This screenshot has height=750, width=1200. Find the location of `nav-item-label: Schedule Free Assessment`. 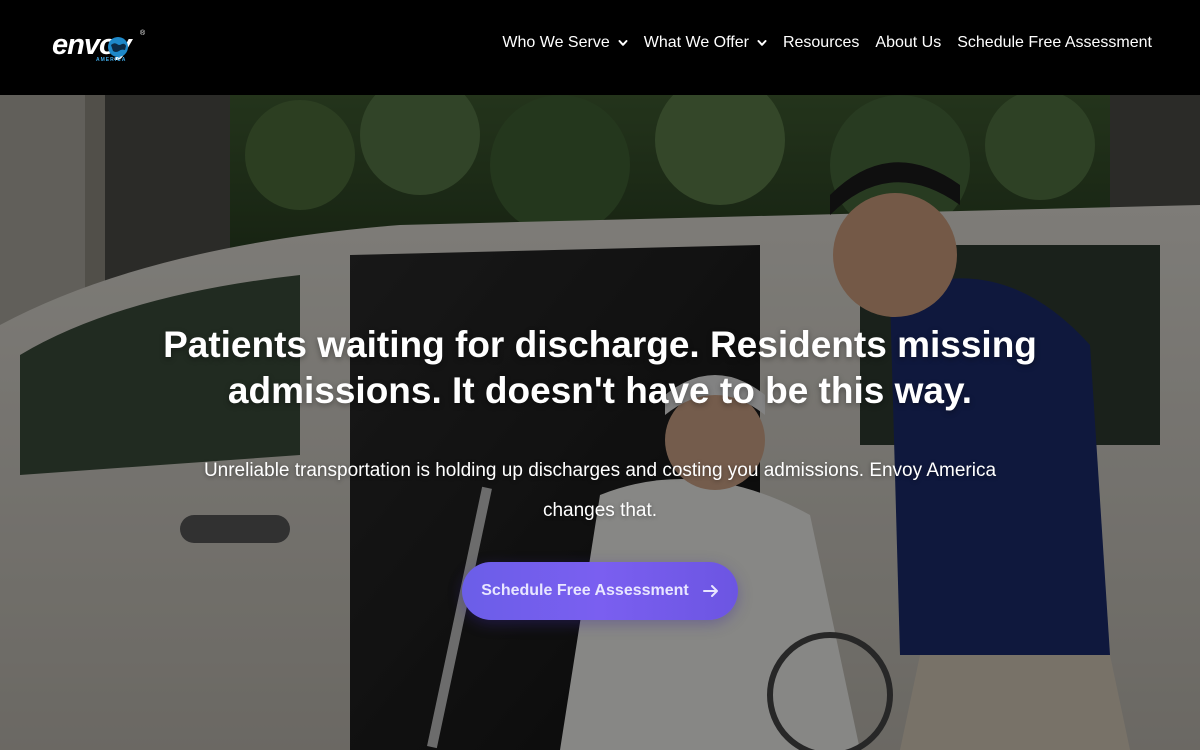

nav-item-label: Schedule Free Assessment is located at coordinates (1054, 42).